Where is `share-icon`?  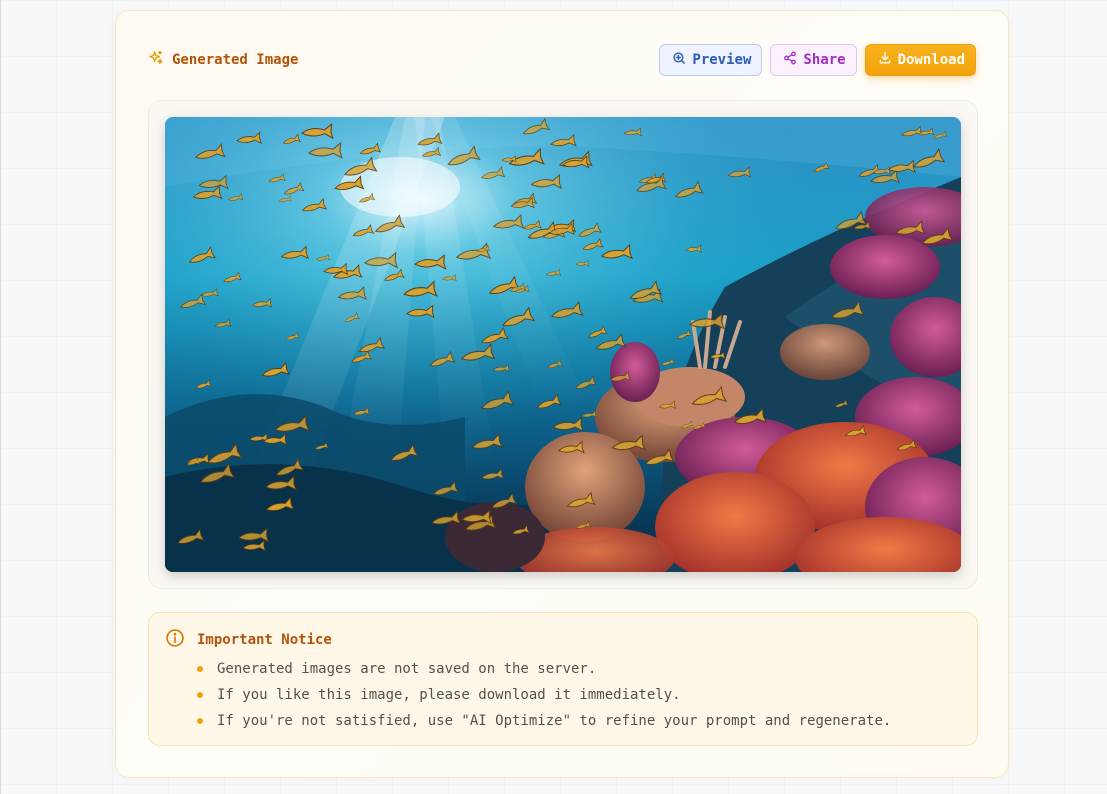
share-icon is located at coordinates (790, 60).